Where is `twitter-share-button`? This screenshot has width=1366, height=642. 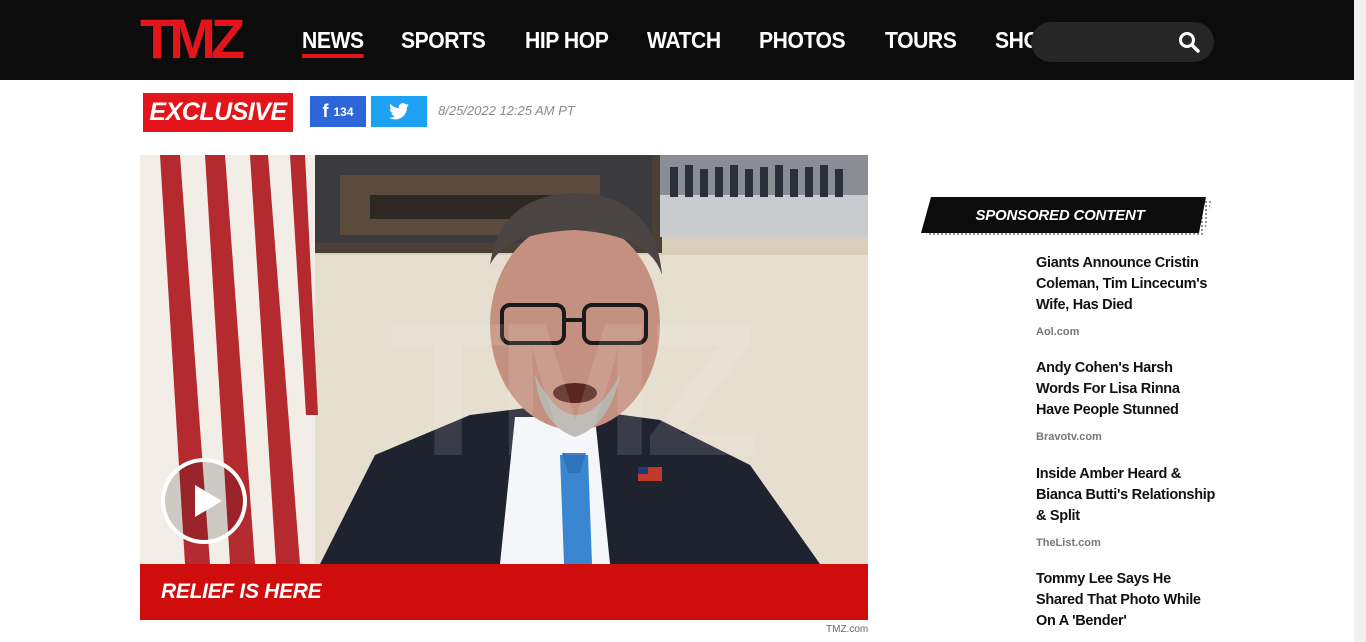
twitter-share-button is located at coordinates (399, 111).